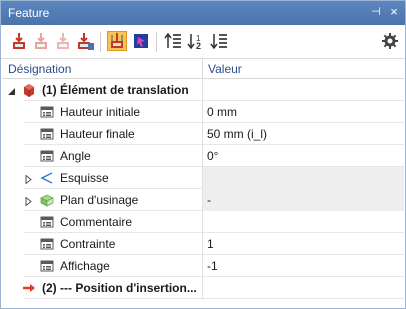 Image resolution: width=406 pixels, height=309 pixels. I want to click on grid-row: Contrainte 1, so click(203, 244).